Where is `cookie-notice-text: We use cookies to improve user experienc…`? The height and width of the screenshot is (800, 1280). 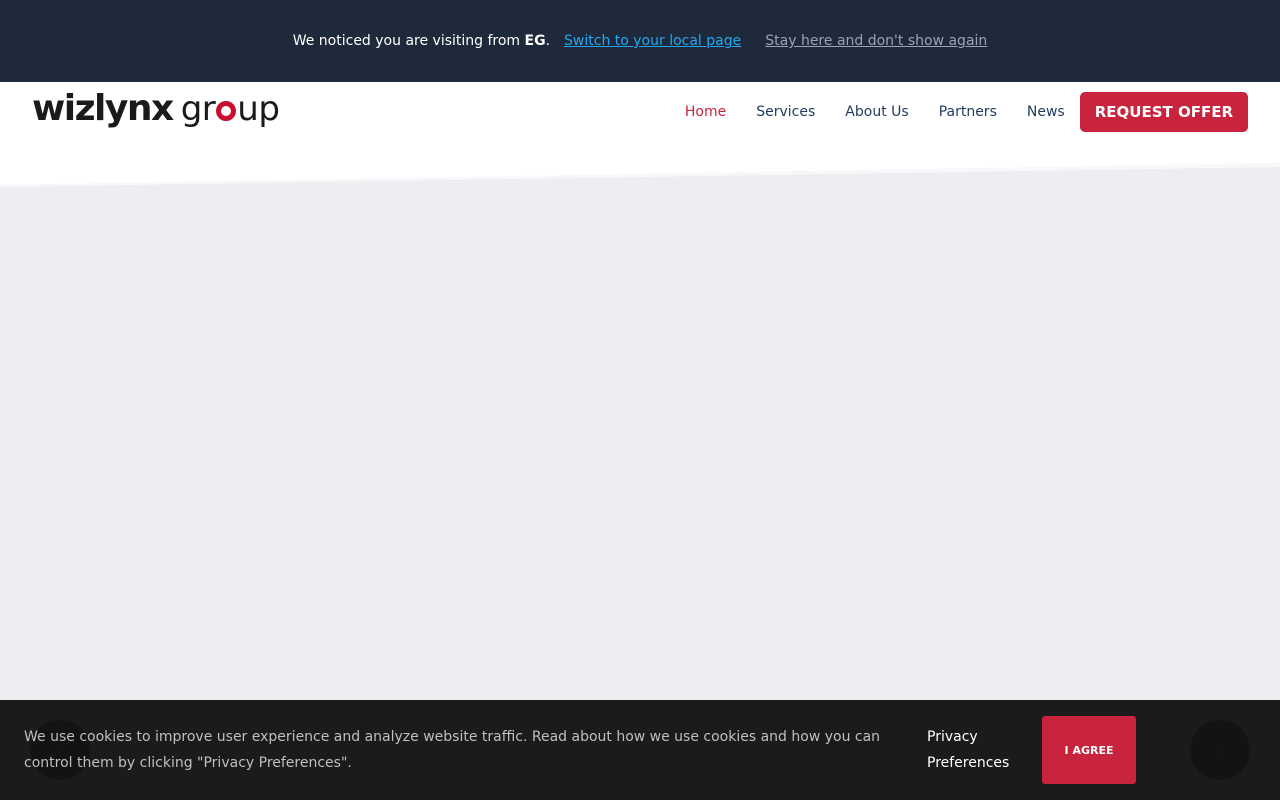 cookie-notice-text: We use cookies to improve user experienc… is located at coordinates (452, 750).